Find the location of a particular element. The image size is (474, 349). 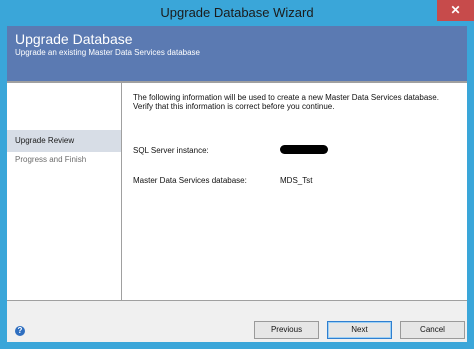

sql-server-instance-value-redacted is located at coordinates (304, 149).